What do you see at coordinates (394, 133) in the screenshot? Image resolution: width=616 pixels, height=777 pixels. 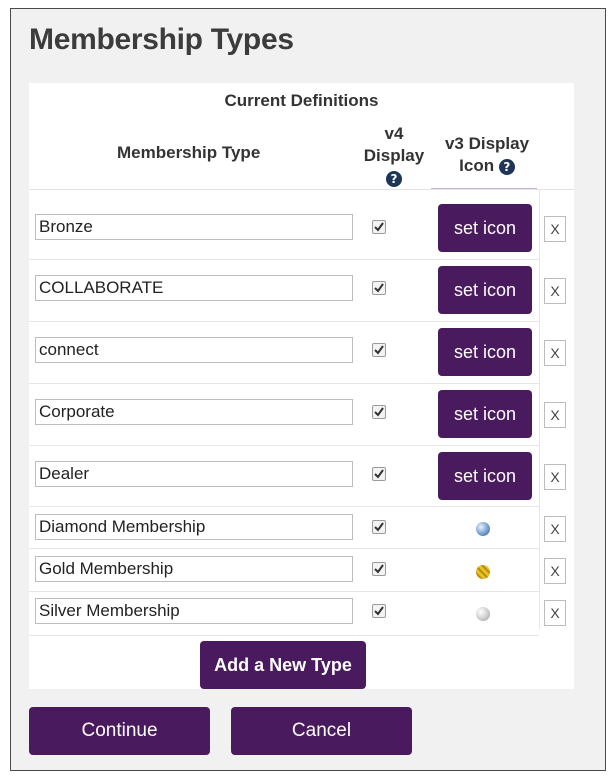 I see `v4-header-line1: v4` at bounding box center [394, 133].